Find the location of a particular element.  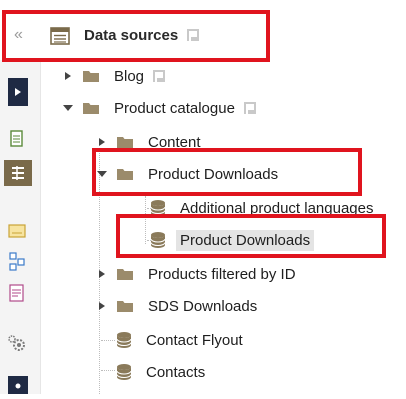

table-icon is located at coordinates (18, 173).